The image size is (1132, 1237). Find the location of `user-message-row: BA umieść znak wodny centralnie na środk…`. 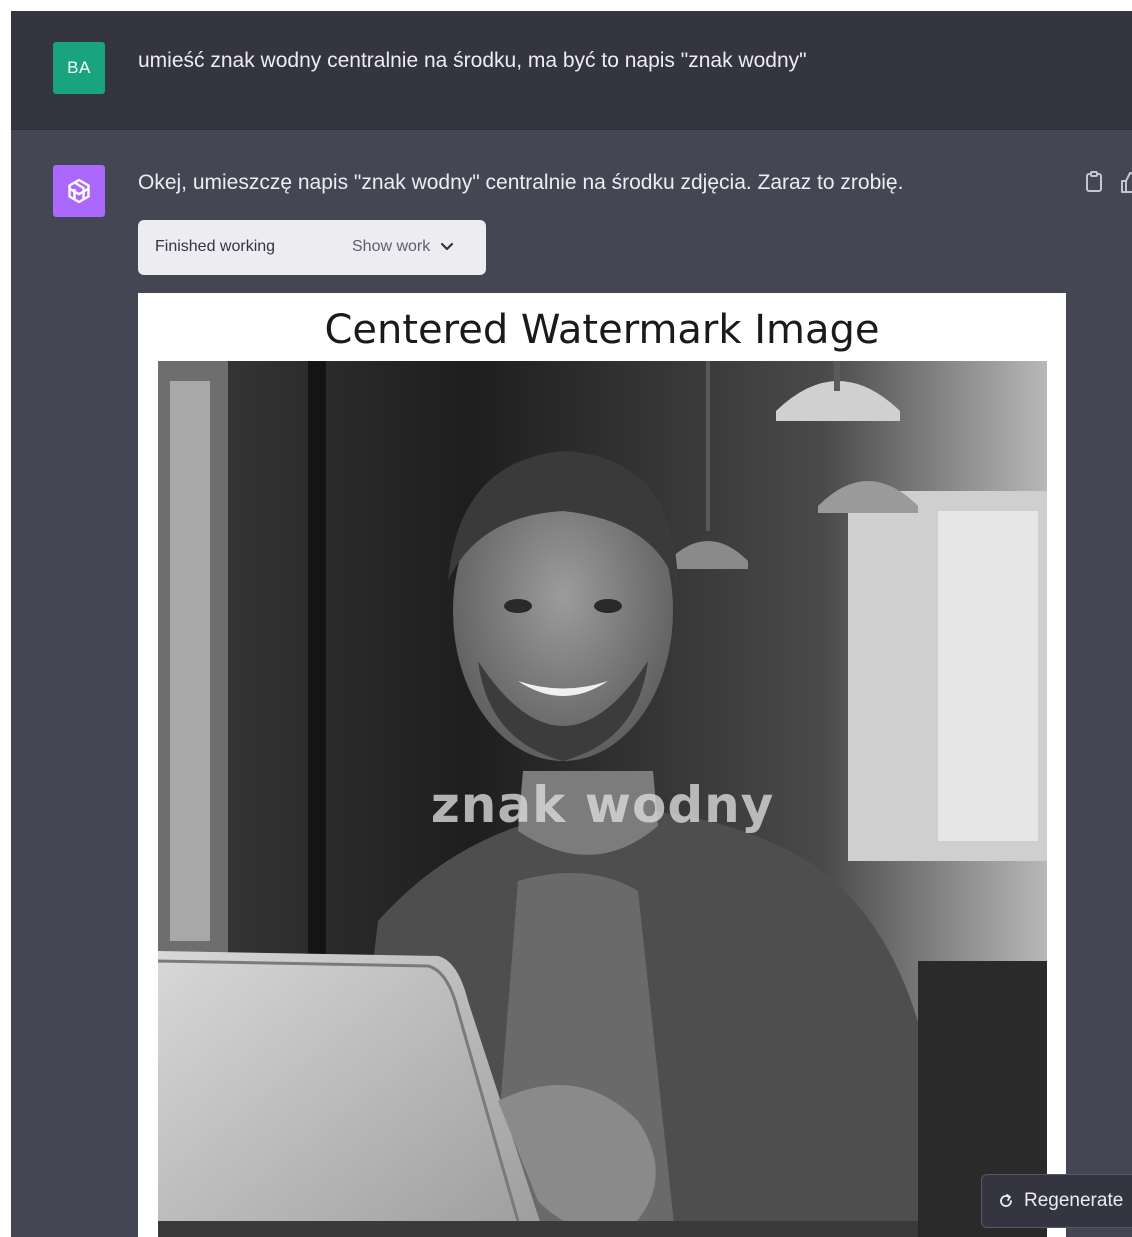

user-message-row: BA umieść znak wodny centralnie na środk… is located at coordinates (571, 70).